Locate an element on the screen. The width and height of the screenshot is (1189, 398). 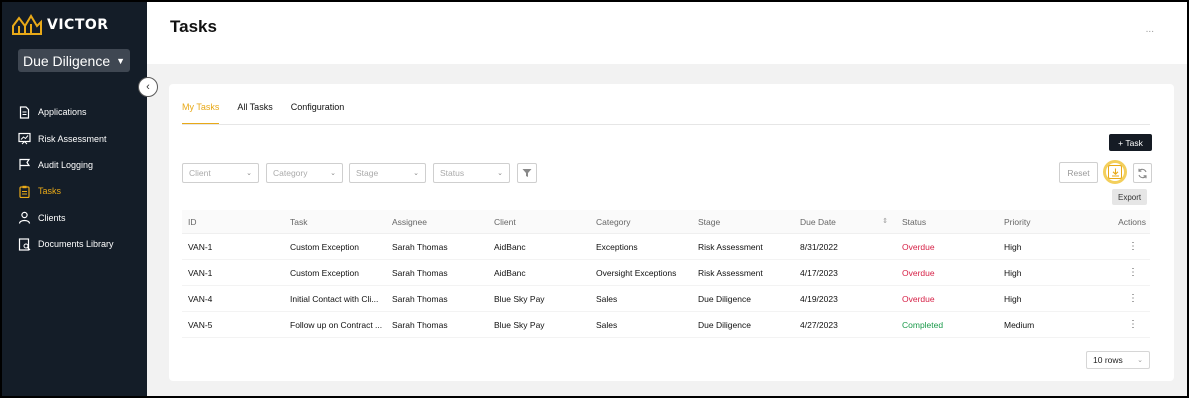
caret-down-icon: ▼ is located at coordinates (121, 60).